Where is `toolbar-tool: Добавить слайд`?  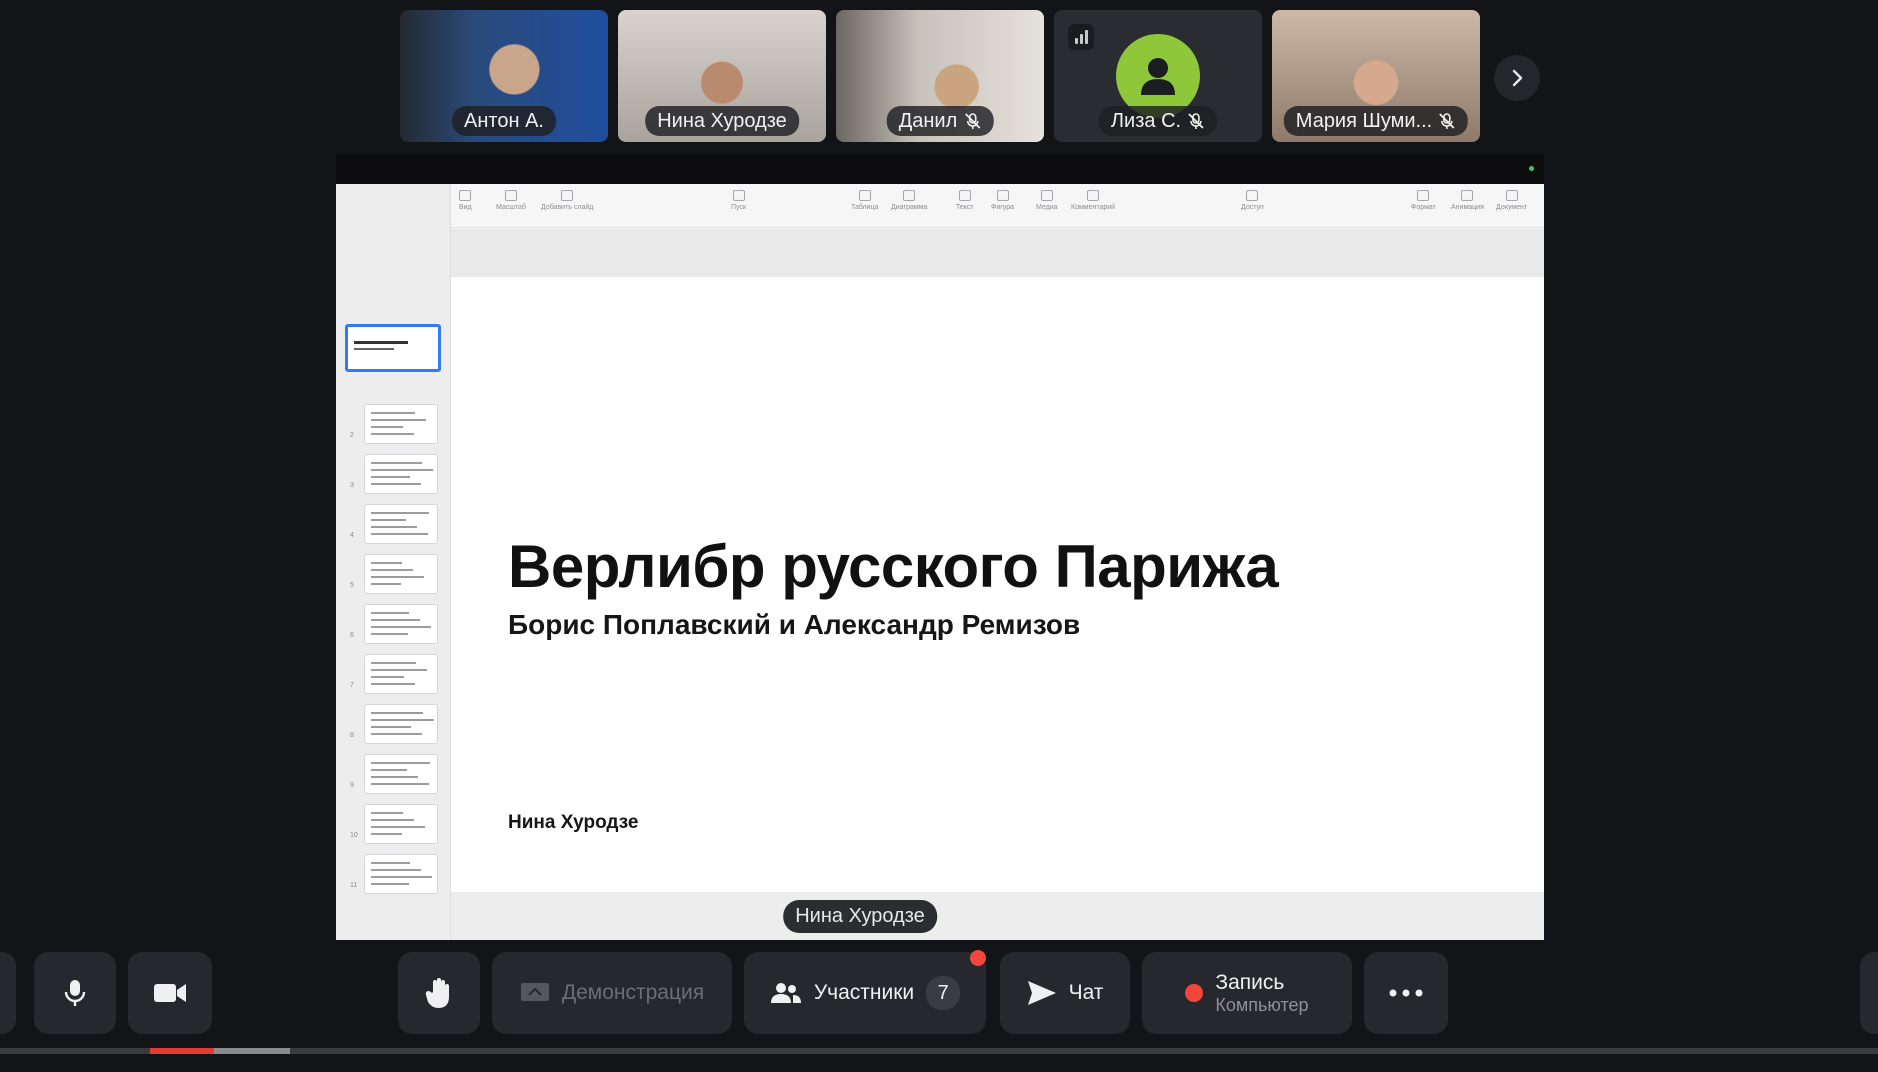
toolbar-tool: Добавить слайд is located at coordinates (567, 200).